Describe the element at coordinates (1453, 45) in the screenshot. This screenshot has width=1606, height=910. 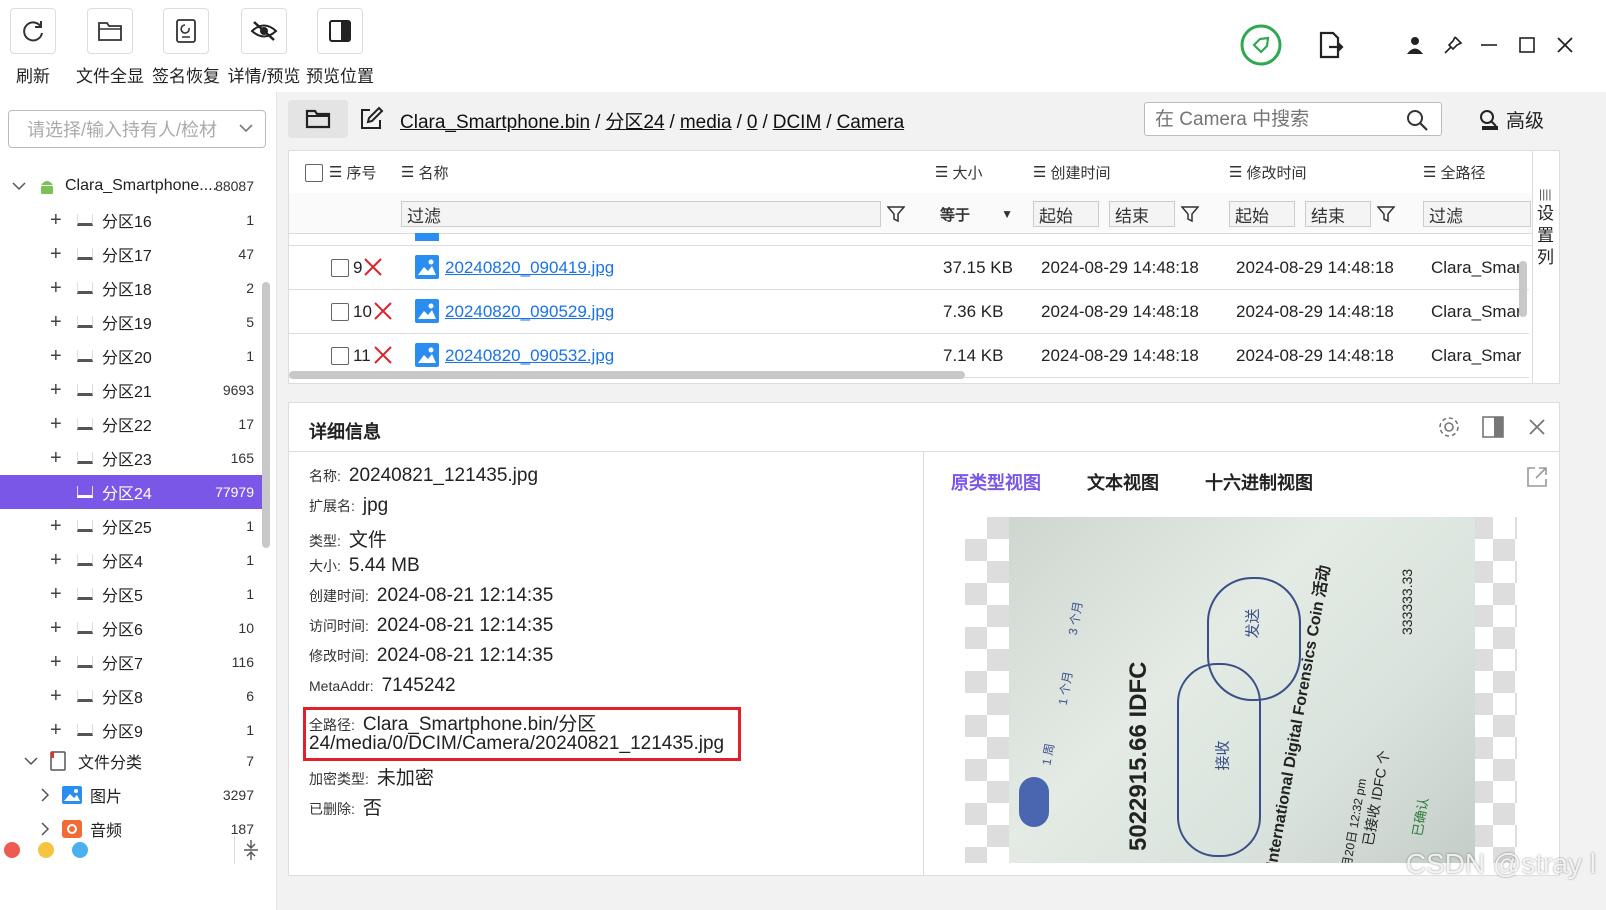
I see `pin-button` at that location.